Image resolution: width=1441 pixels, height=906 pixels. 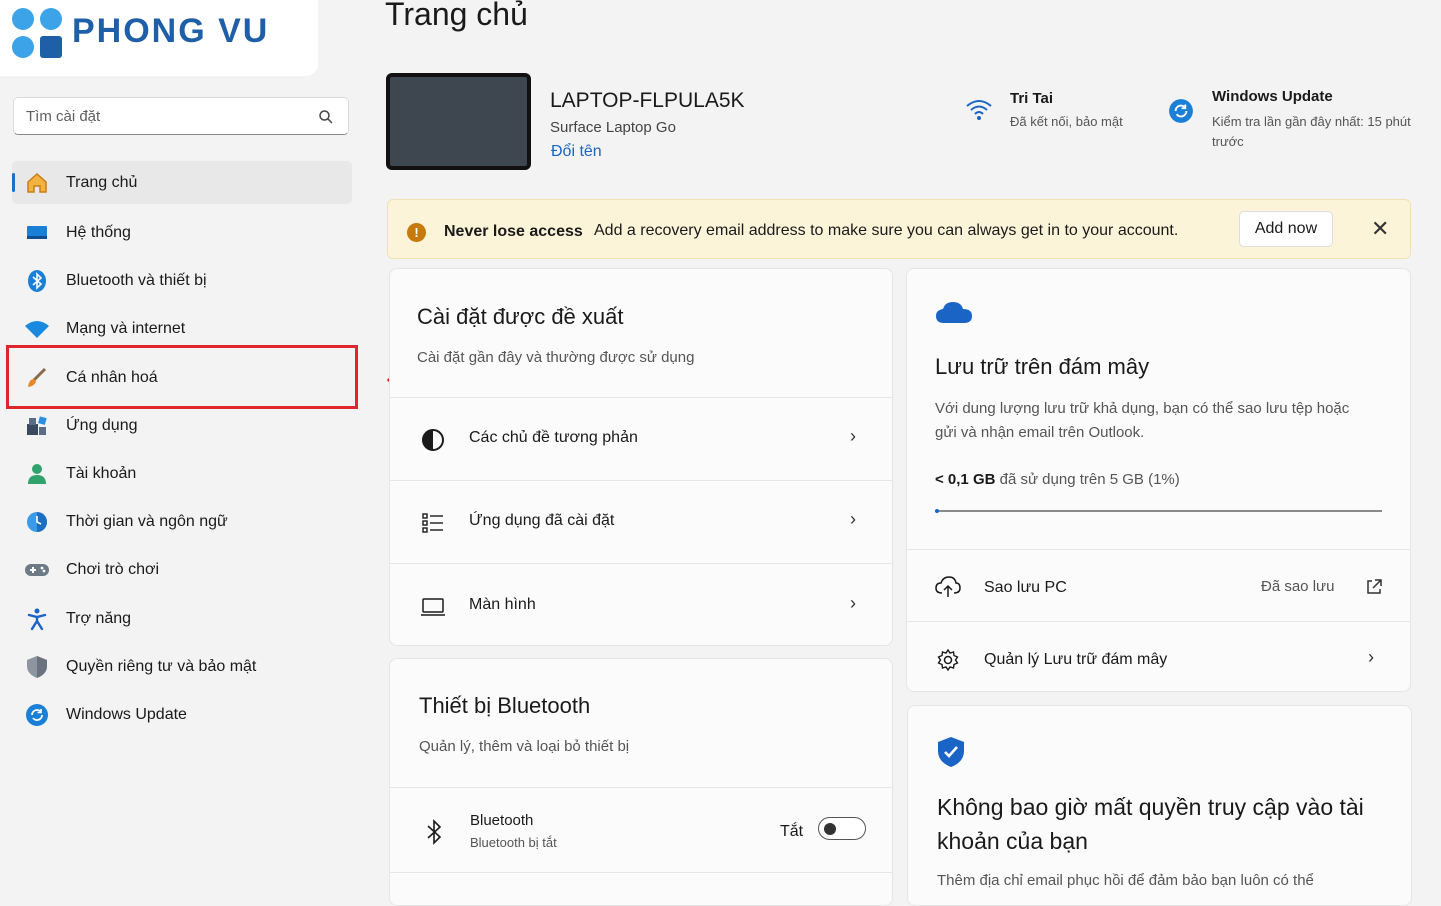 I want to click on update-title: Windows Update, so click(x=1272, y=96).